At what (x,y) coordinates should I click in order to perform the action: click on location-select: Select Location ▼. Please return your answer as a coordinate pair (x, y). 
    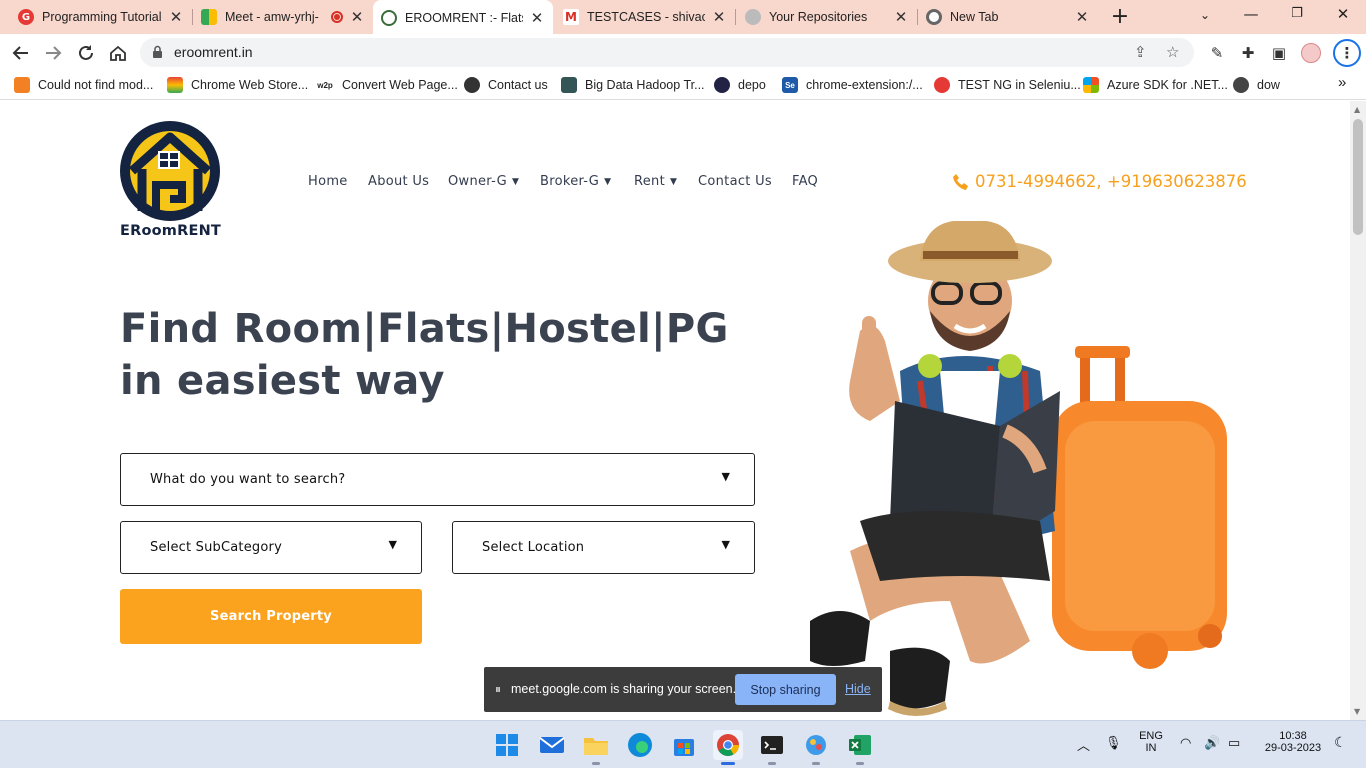
    Looking at the image, I should click on (603, 547).